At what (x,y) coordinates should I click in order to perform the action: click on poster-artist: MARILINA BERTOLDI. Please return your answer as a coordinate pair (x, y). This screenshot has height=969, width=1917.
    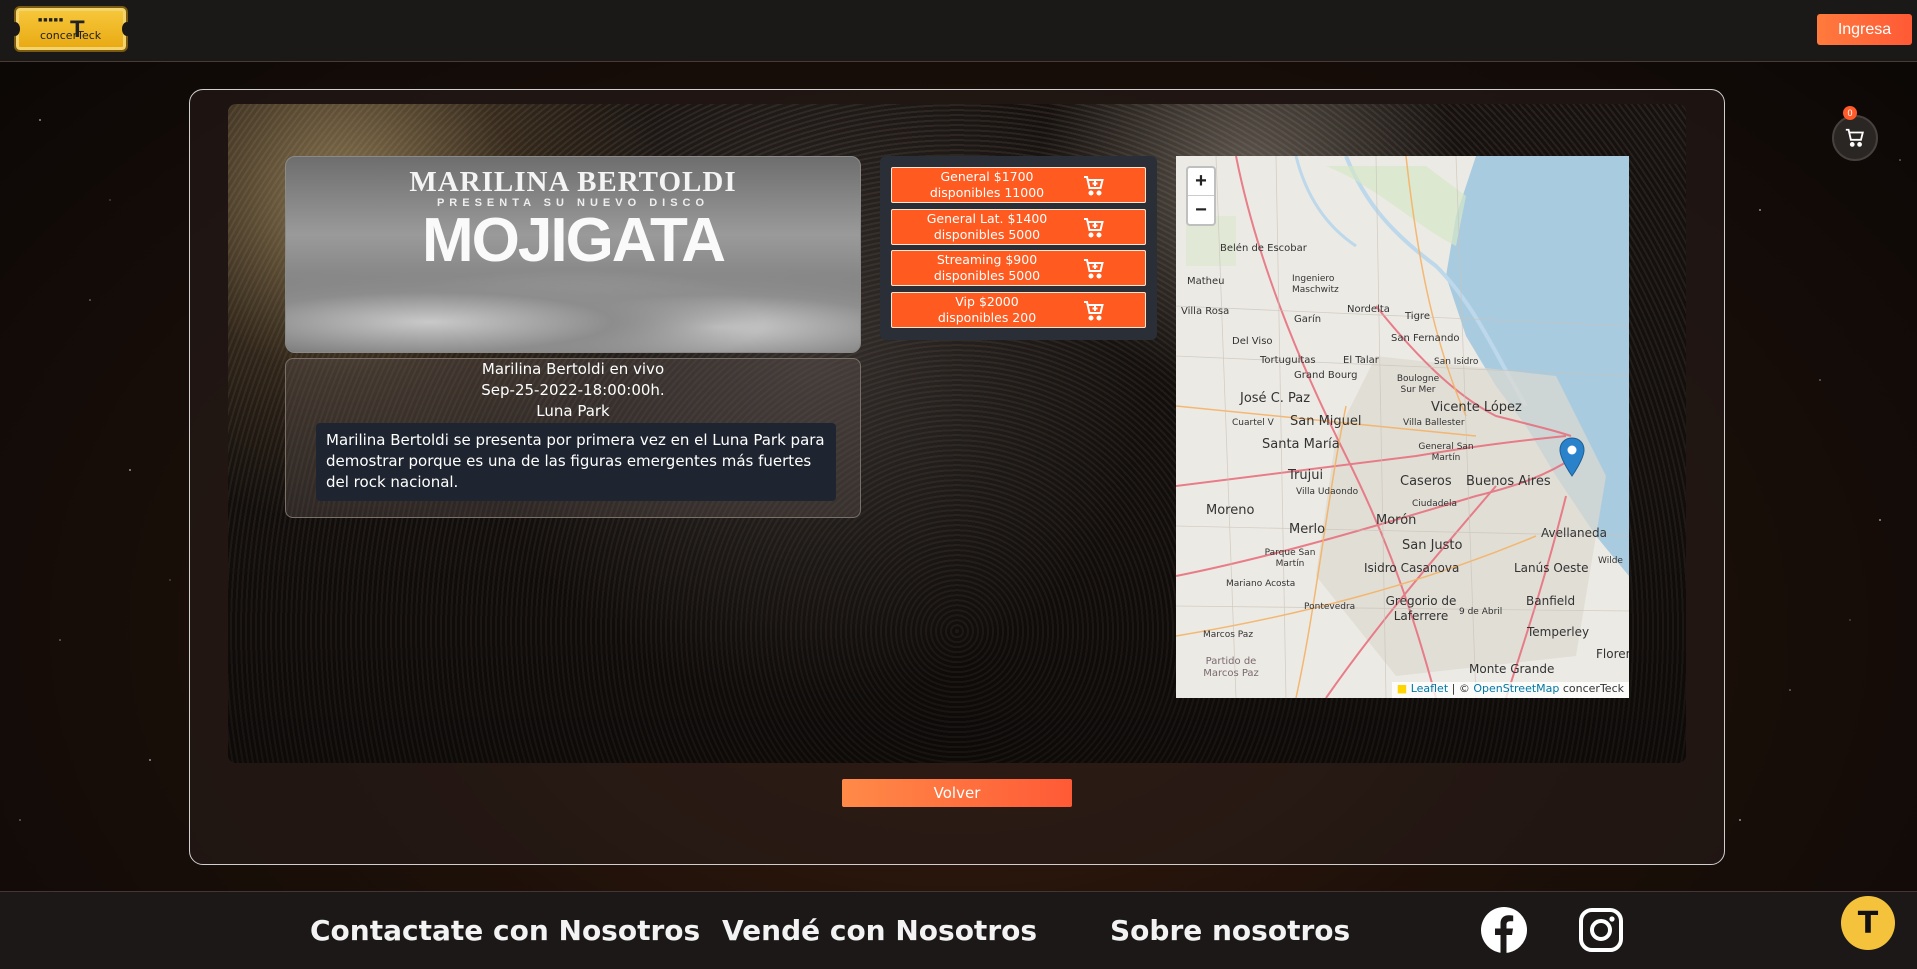
    Looking at the image, I should click on (573, 182).